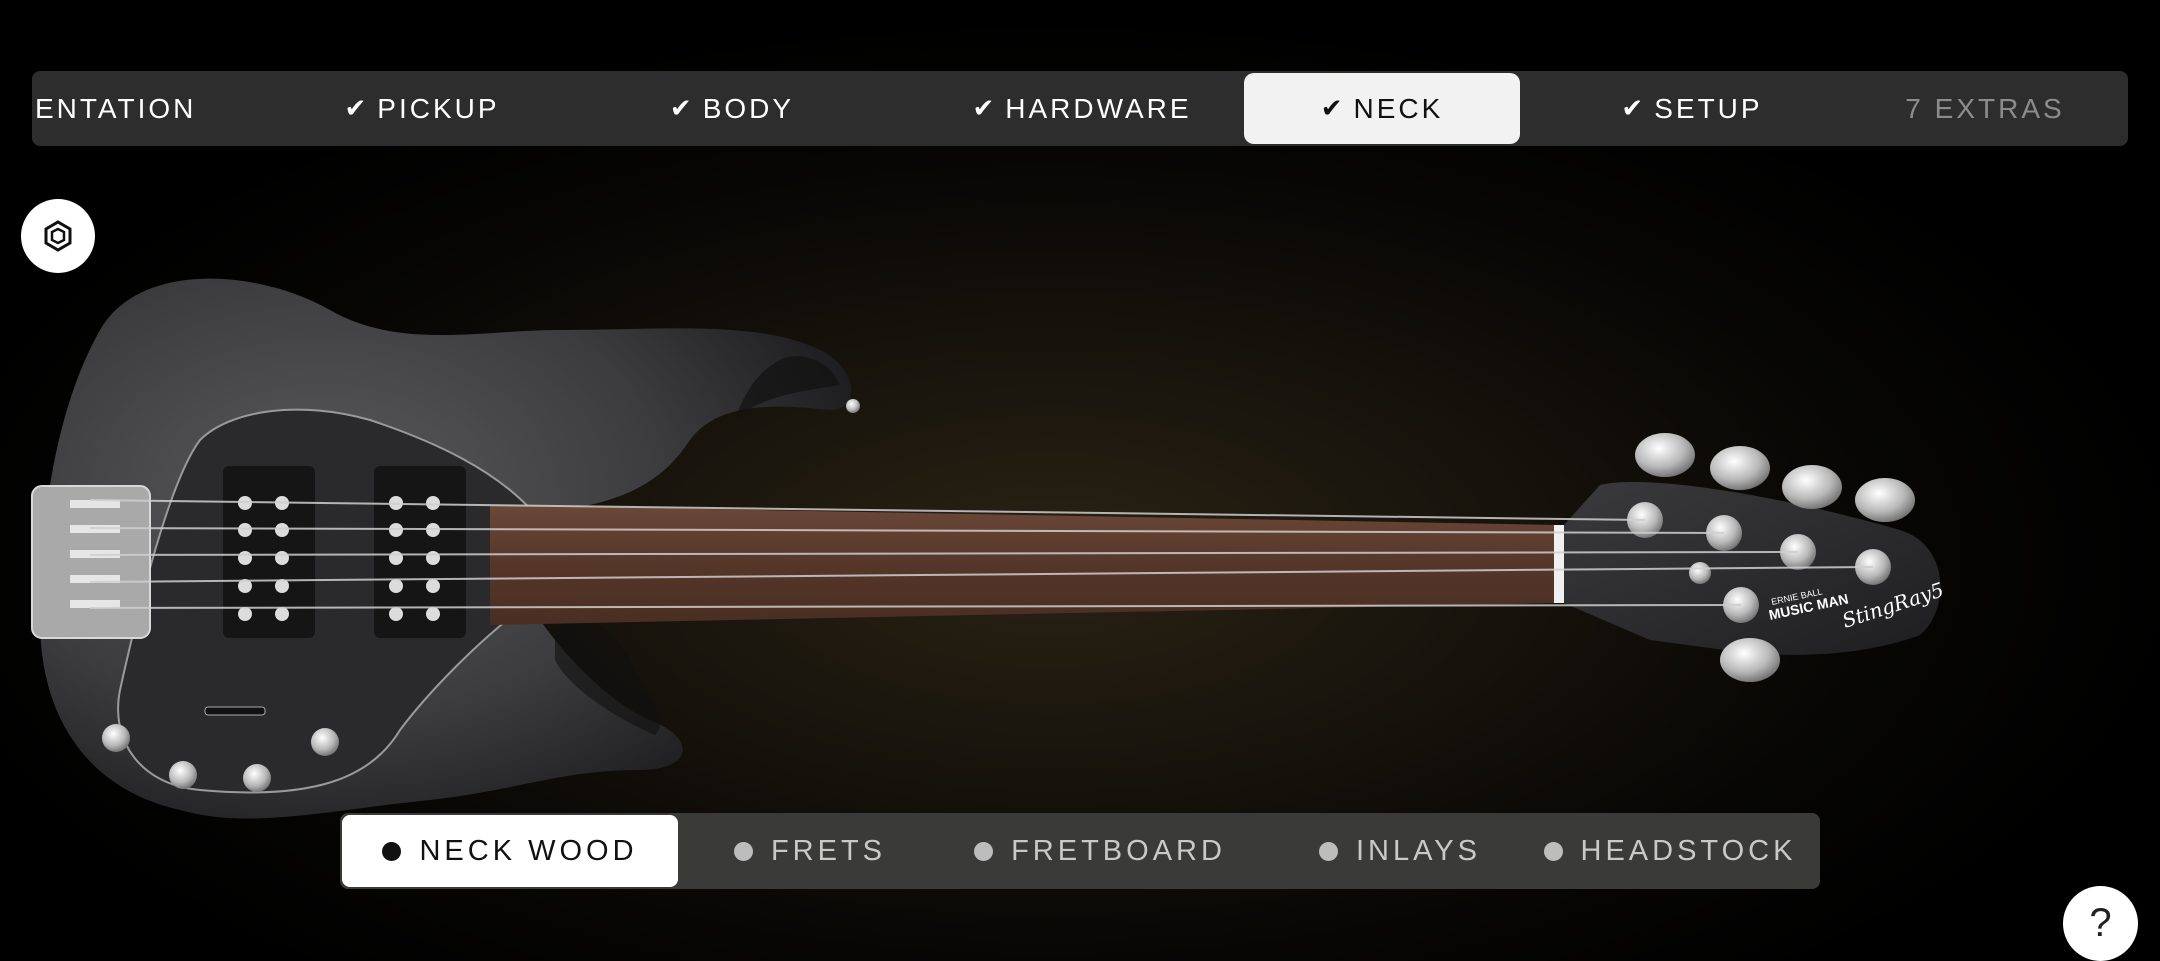  I want to click on subtab-inlays: INLAYS, so click(1400, 851).